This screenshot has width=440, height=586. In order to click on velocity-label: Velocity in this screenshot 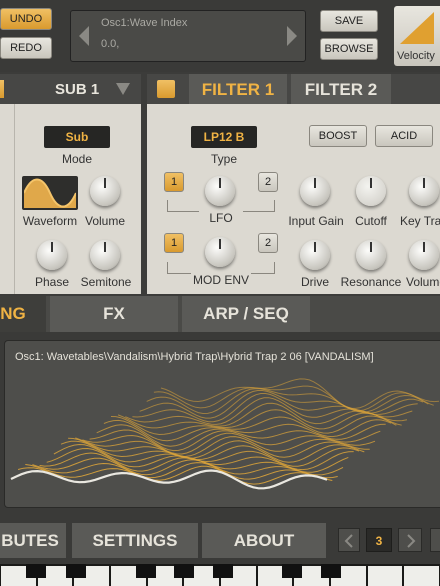, I will do `click(416, 56)`.